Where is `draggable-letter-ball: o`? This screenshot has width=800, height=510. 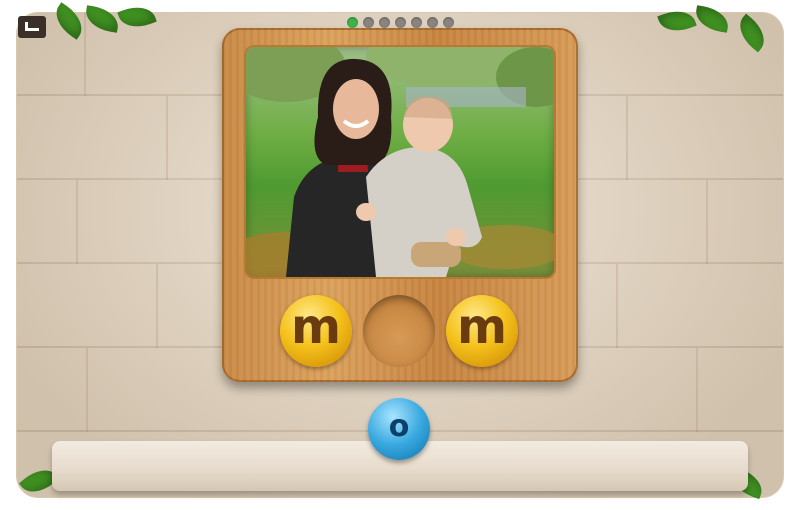 draggable-letter-ball: o is located at coordinates (399, 429).